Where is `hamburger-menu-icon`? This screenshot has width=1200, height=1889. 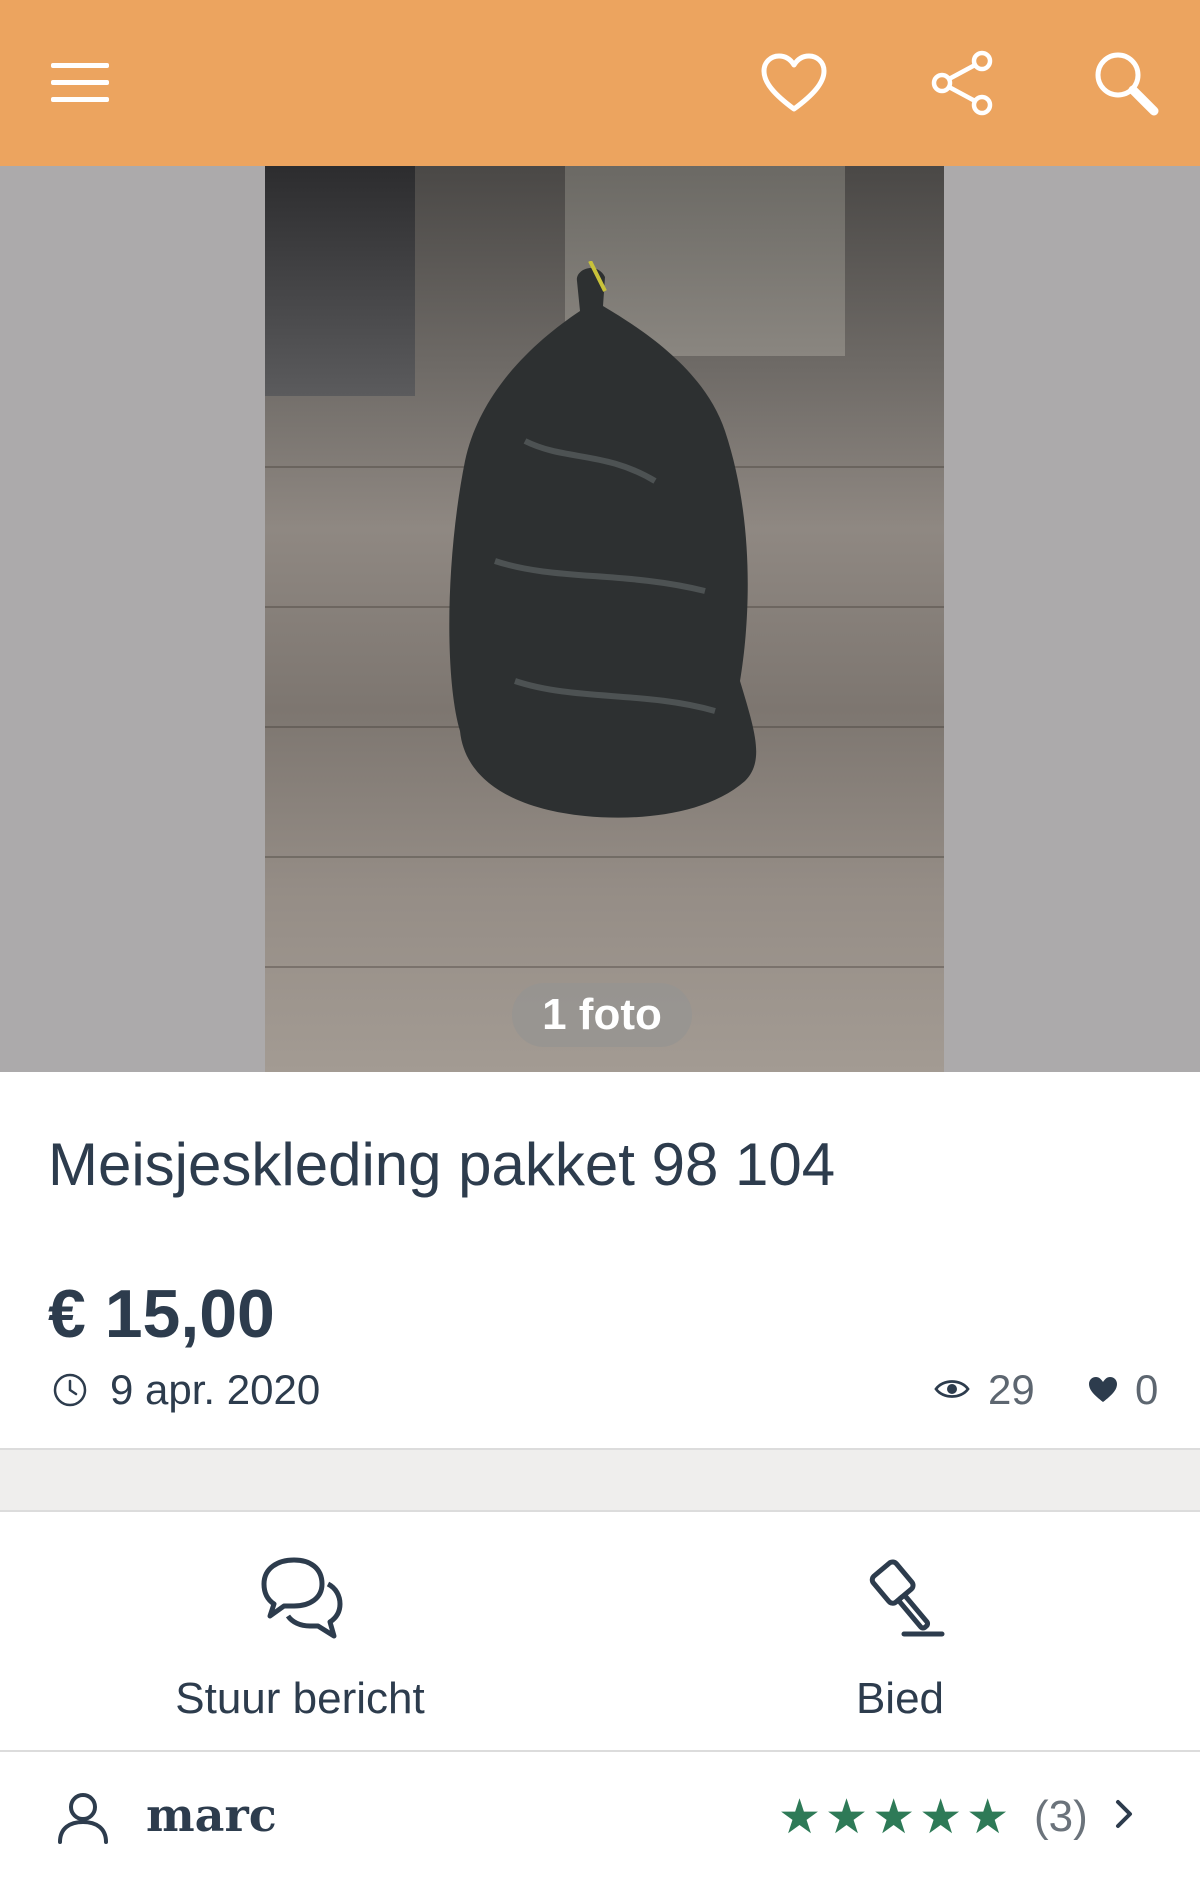 hamburger-menu-icon is located at coordinates (80, 82).